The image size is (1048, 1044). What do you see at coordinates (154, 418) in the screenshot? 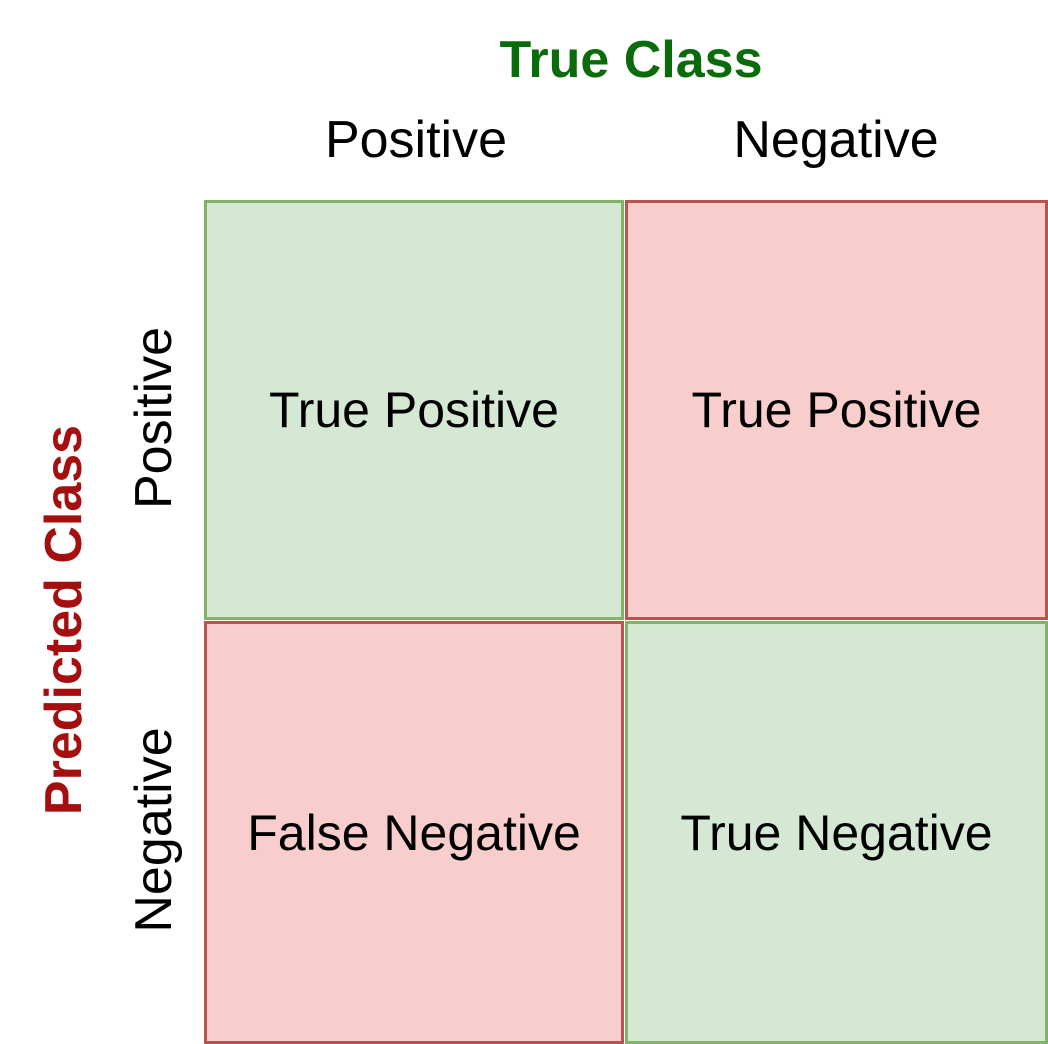
I see `row-label-positive: Positive` at bounding box center [154, 418].